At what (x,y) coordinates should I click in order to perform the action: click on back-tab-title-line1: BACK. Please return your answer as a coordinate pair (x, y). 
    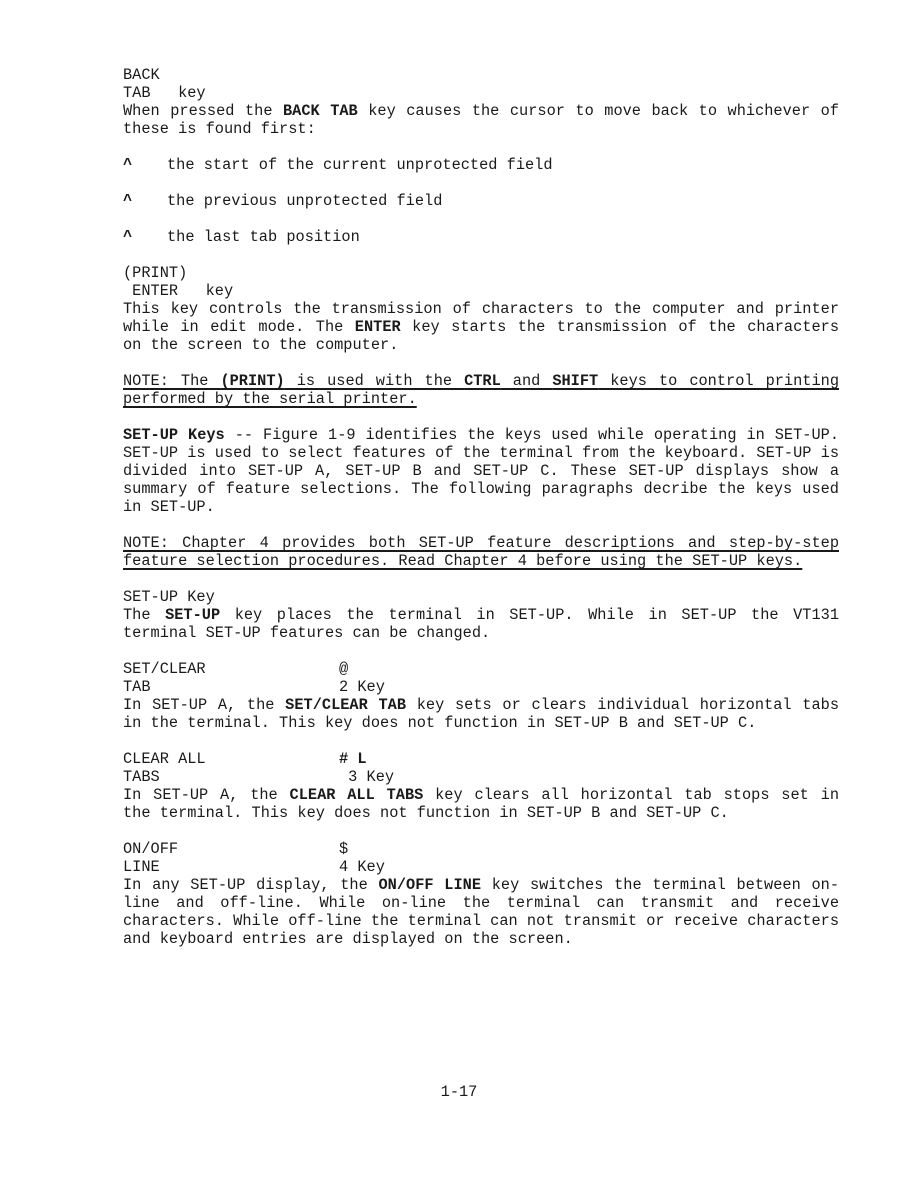
    Looking at the image, I should click on (141, 75).